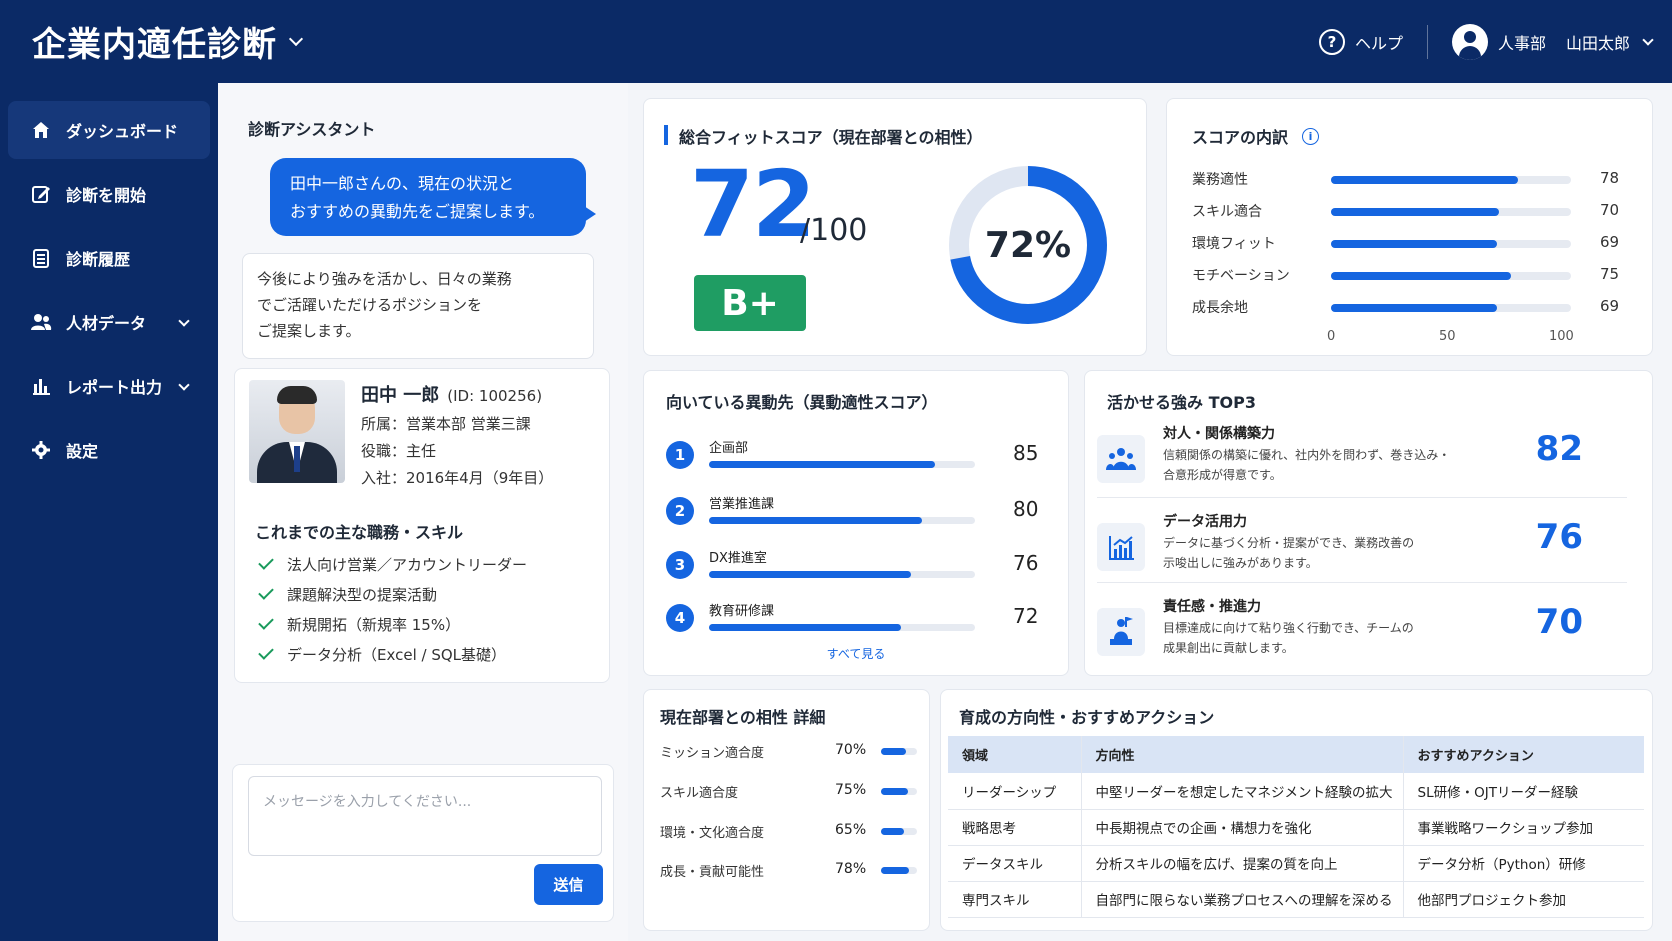  Describe the element at coordinates (680, 565) in the screenshot. I see `rank-badge: 3` at that location.